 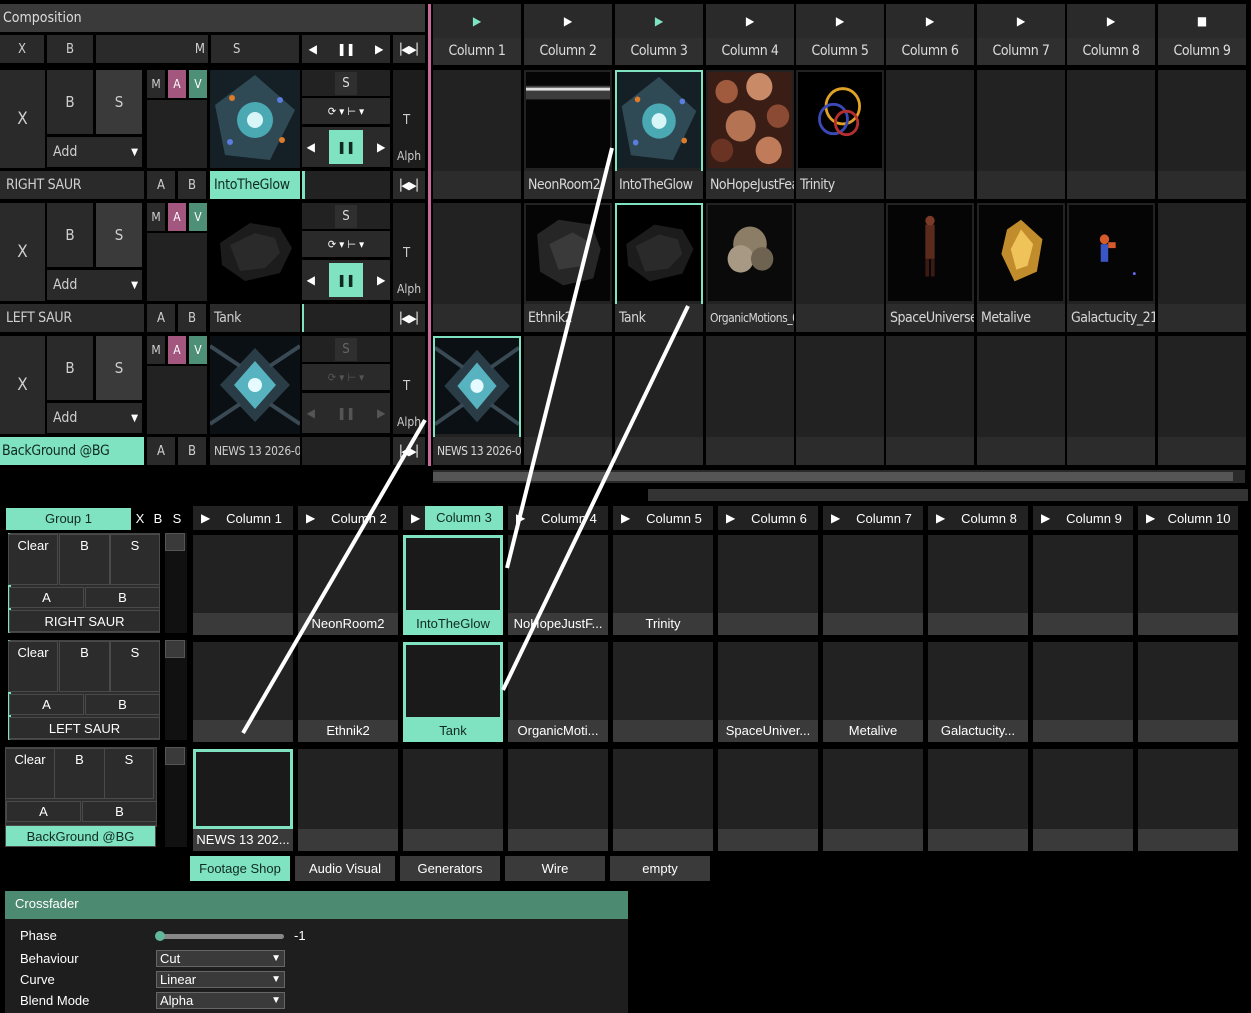 I want to click on deck-tab-2: Audio Visual, so click(x=345, y=868).